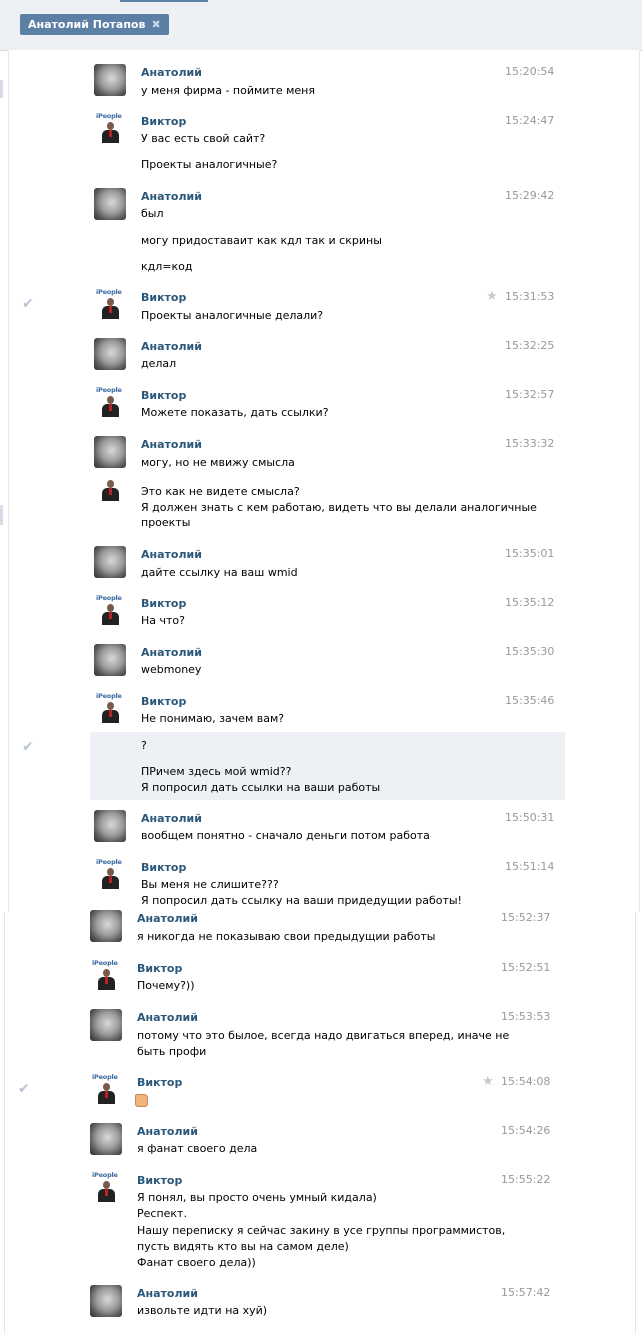  What do you see at coordinates (529, 394) in the screenshot?
I see `message-time: 15:32:57` at bounding box center [529, 394].